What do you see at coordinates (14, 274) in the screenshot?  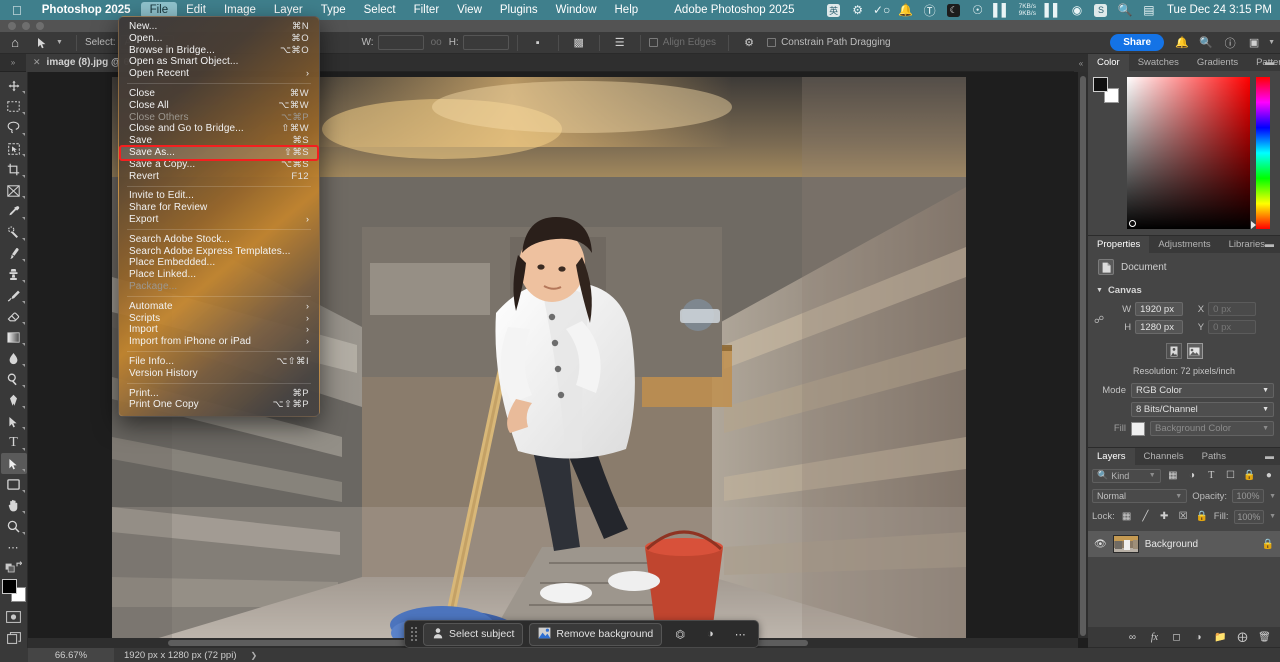 I see `clone-stamp-tool` at bounding box center [14, 274].